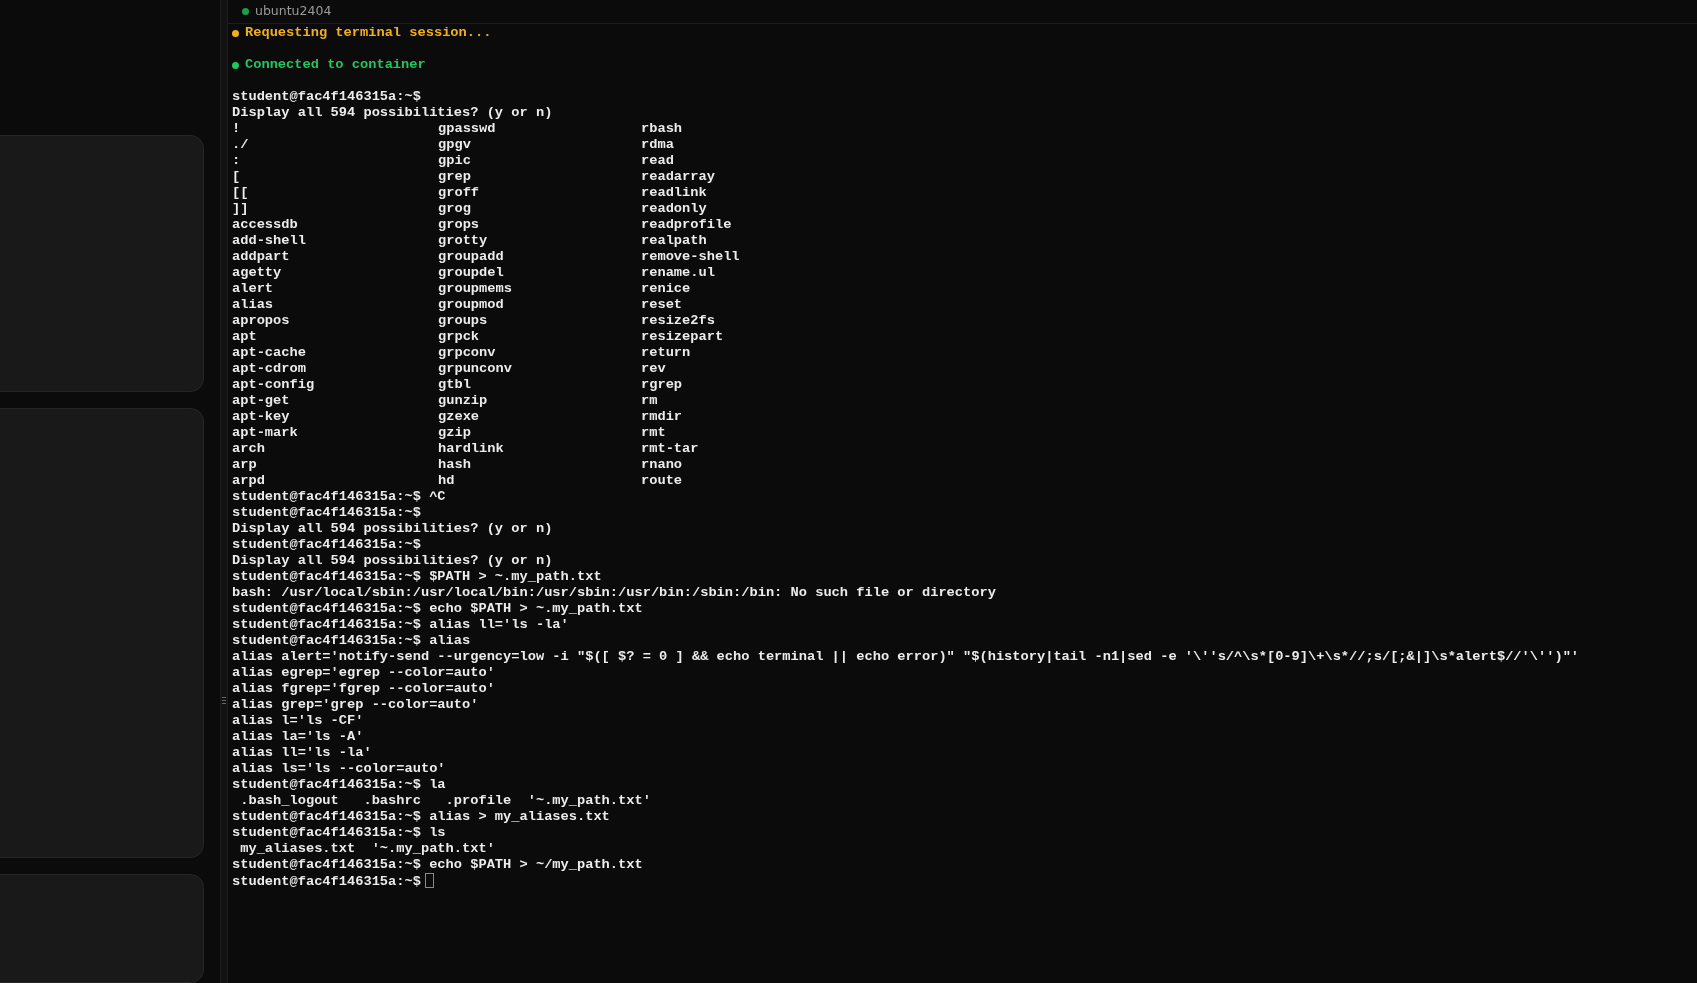 This screenshot has width=1697, height=983. Describe the element at coordinates (459, 225) in the screenshot. I see `completion-item: grops` at that location.